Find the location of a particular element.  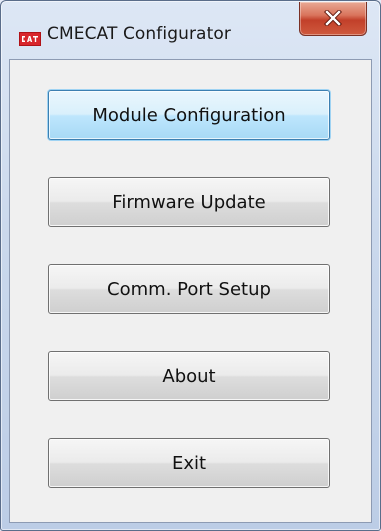

about-button: About is located at coordinates (189, 376).